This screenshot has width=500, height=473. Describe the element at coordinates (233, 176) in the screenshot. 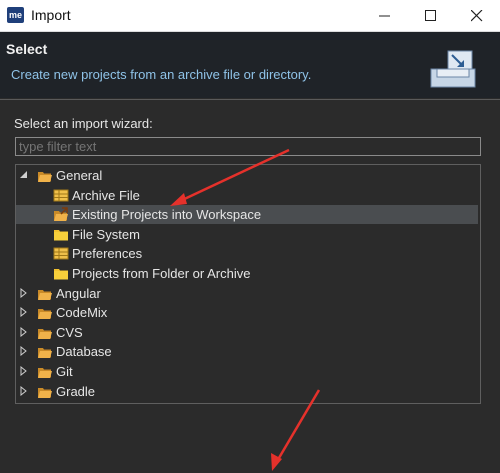

I see `annotation-arrow-top` at that location.